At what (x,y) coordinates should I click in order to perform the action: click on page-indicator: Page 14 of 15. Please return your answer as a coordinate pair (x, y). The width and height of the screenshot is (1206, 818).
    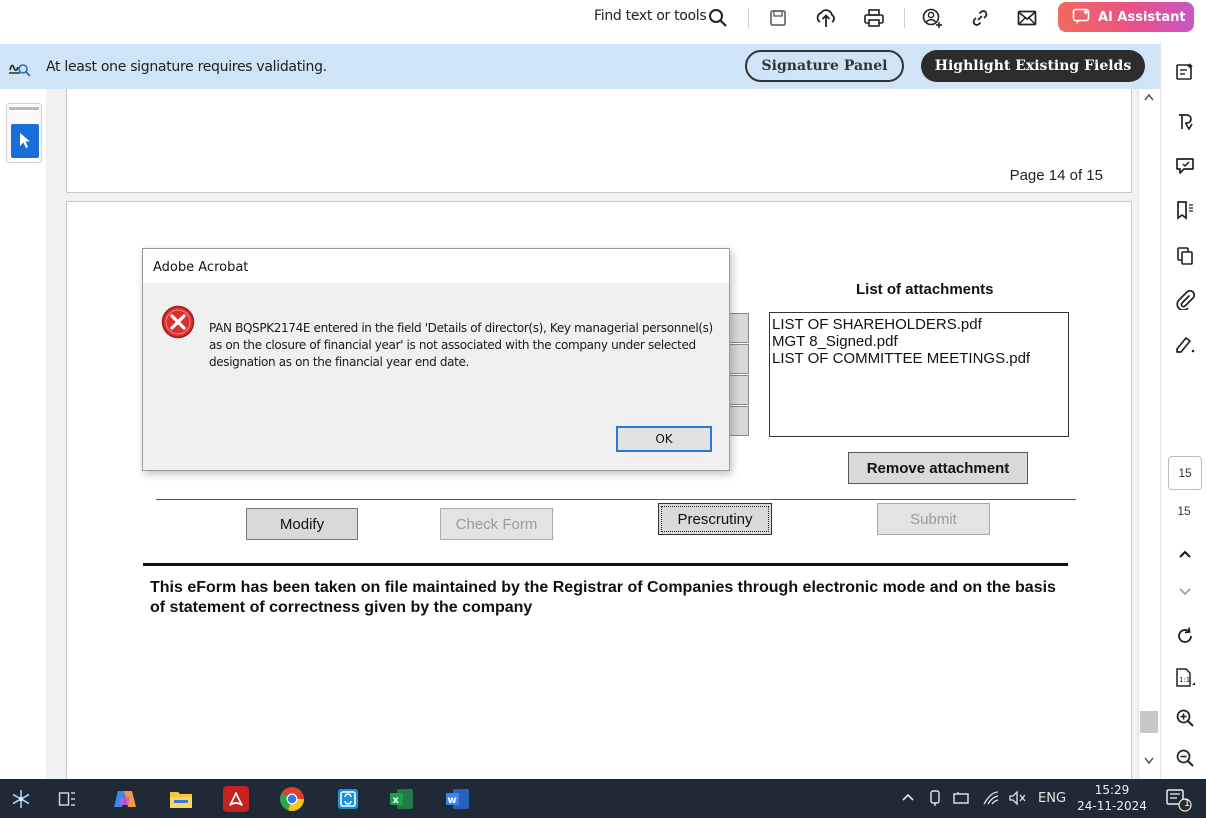
    Looking at the image, I should click on (1056, 175).